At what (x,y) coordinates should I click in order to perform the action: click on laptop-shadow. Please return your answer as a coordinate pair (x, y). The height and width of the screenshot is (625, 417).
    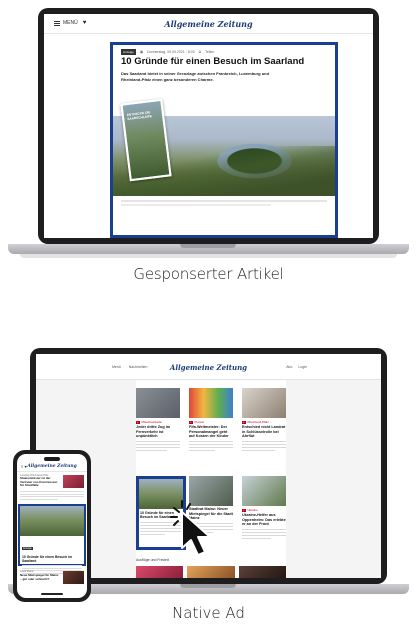
    Looking at the image, I should click on (208, 256).